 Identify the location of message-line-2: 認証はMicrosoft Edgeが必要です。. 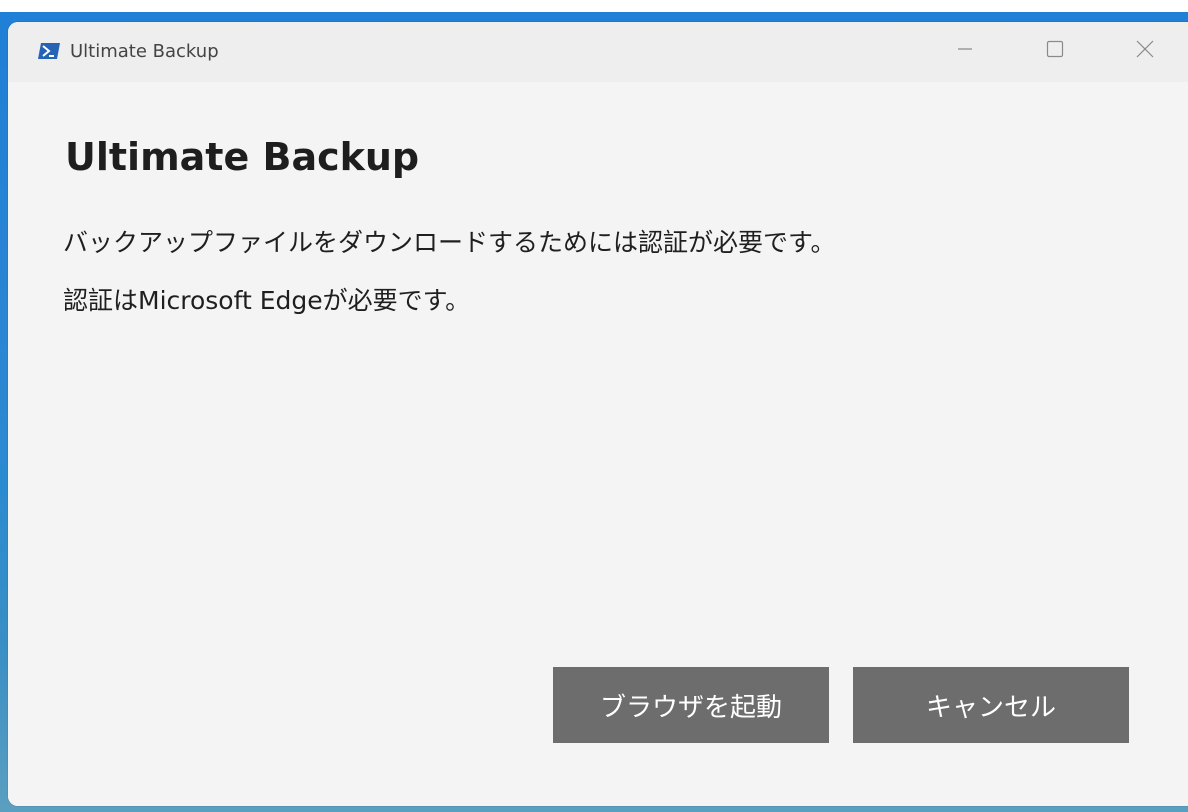
(267, 300).